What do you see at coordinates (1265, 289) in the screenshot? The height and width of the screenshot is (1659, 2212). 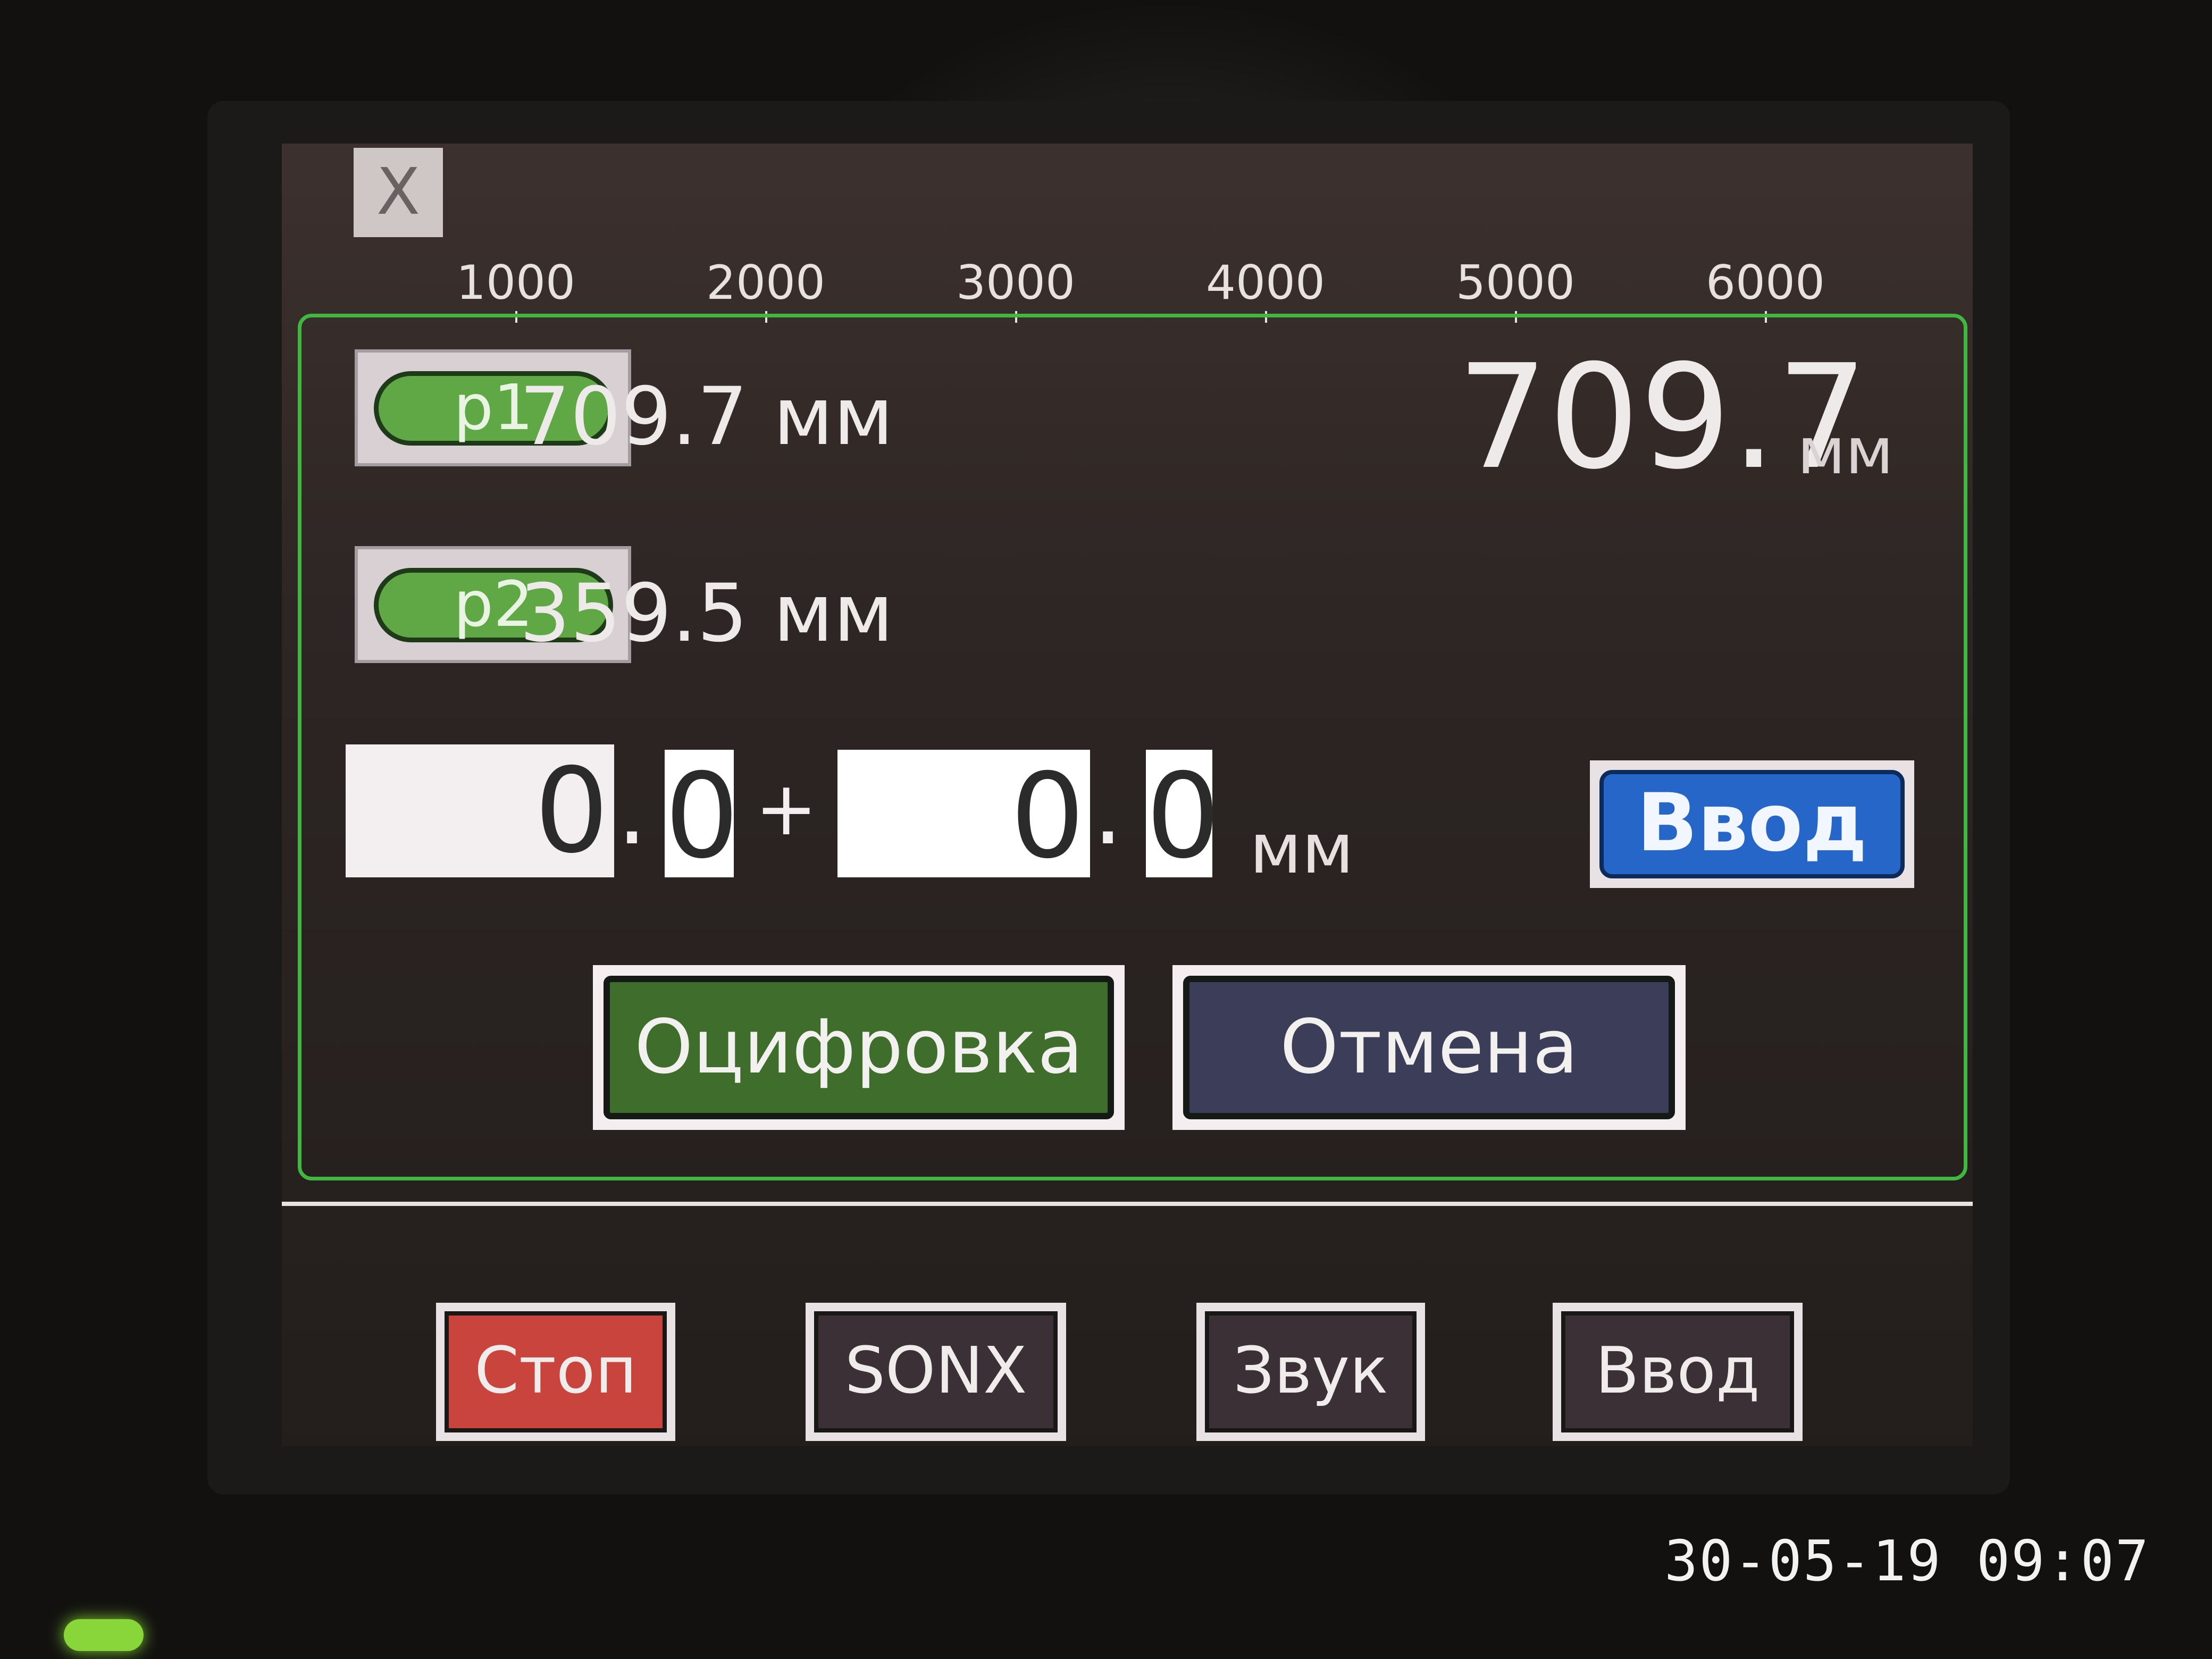 I see `ruler-tick: 4000` at bounding box center [1265, 289].